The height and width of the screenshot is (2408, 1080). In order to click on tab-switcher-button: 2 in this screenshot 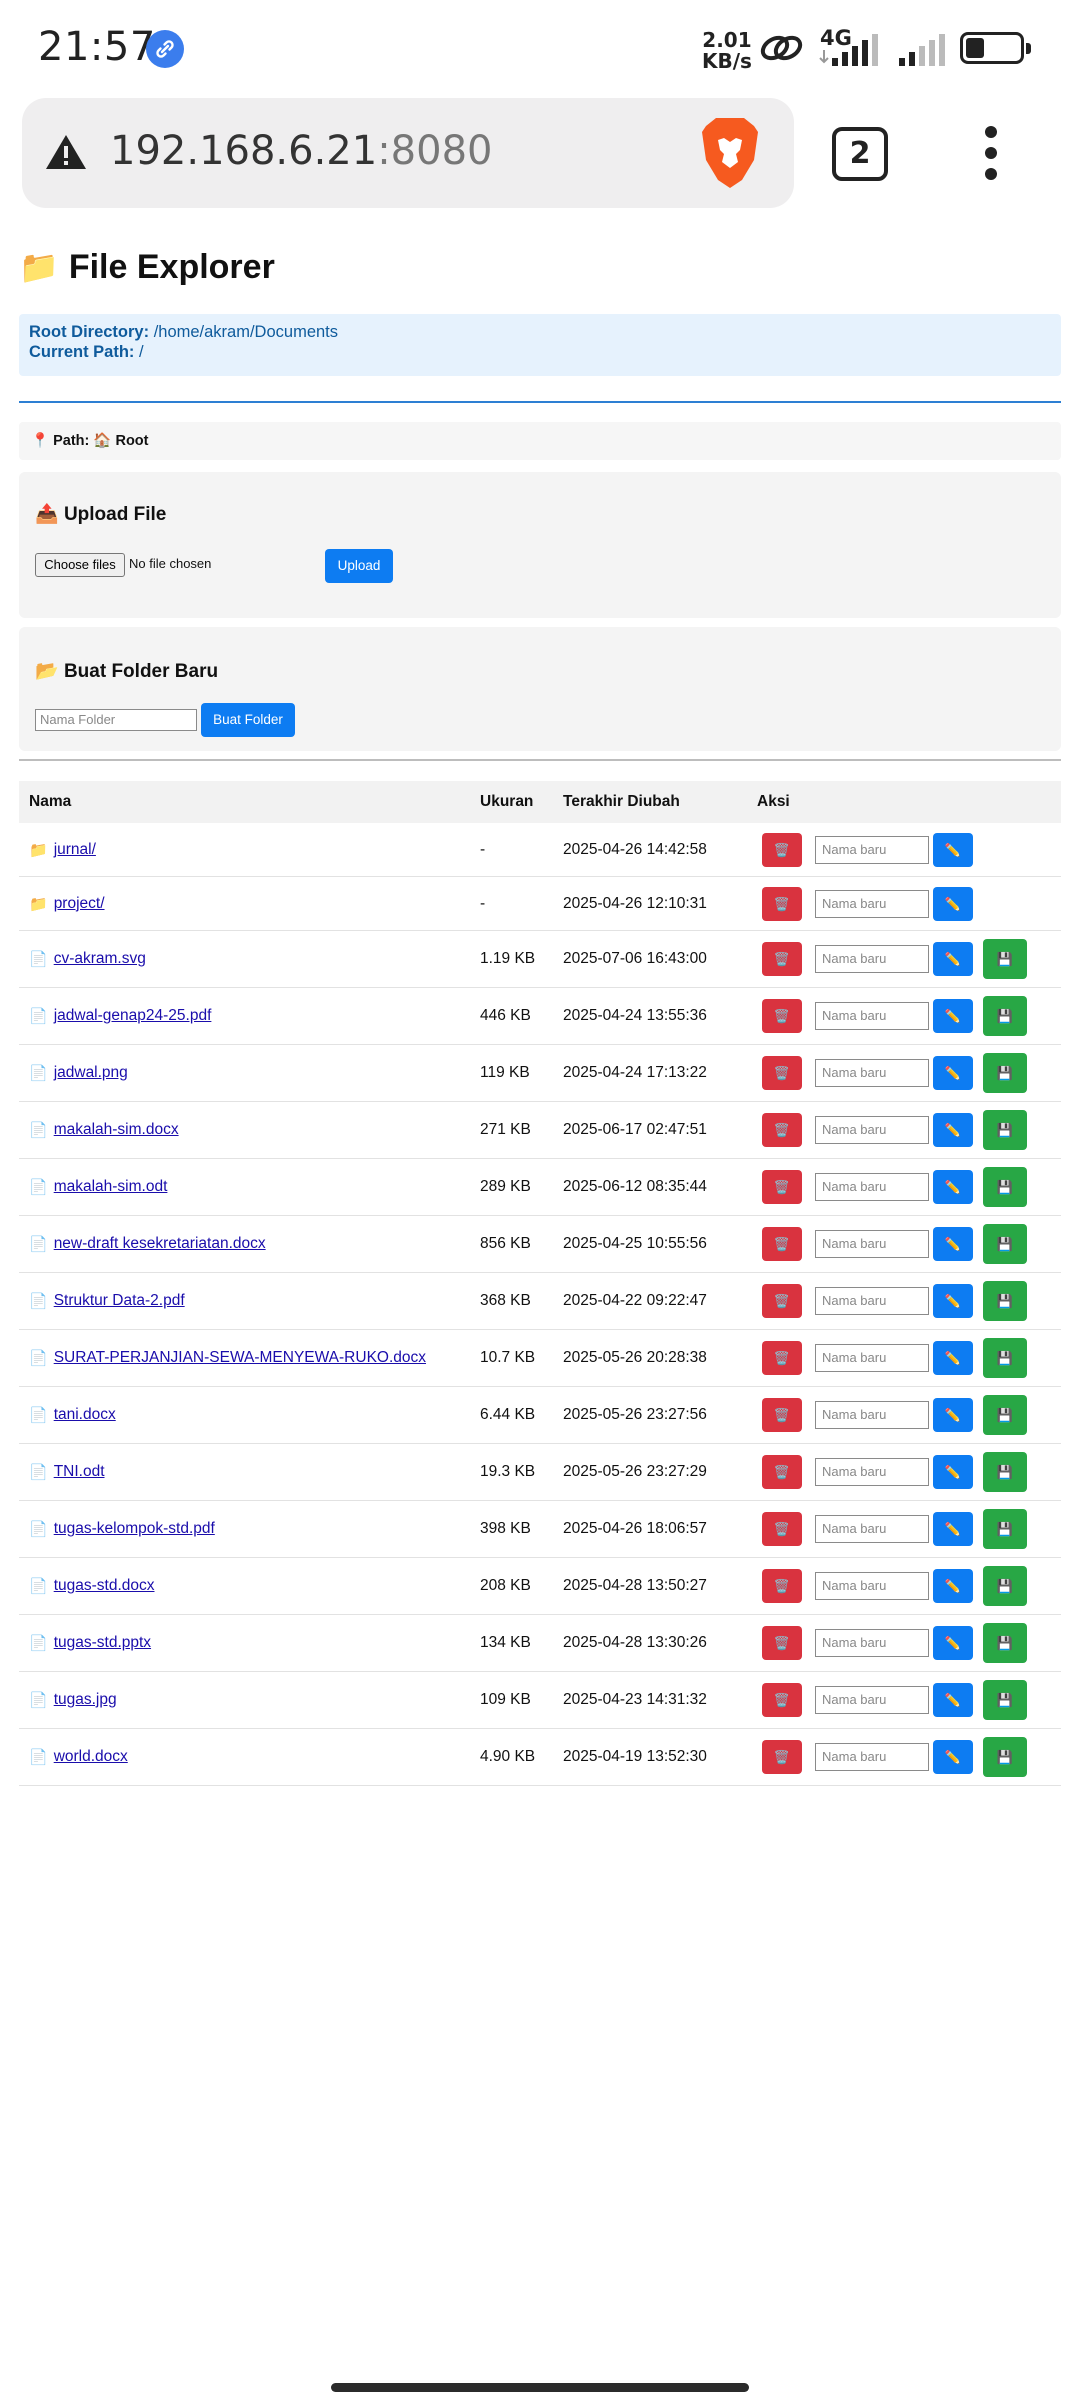, I will do `click(860, 154)`.